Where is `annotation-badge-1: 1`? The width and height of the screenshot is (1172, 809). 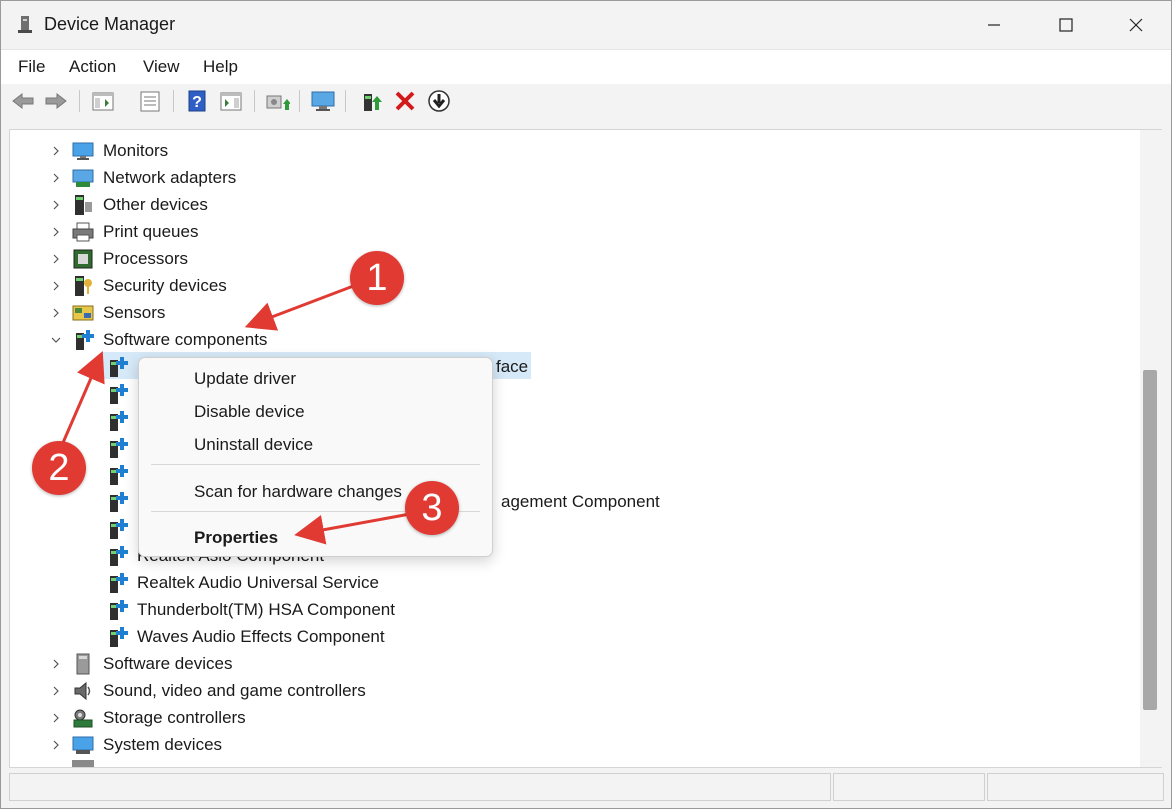 annotation-badge-1: 1 is located at coordinates (377, 278).